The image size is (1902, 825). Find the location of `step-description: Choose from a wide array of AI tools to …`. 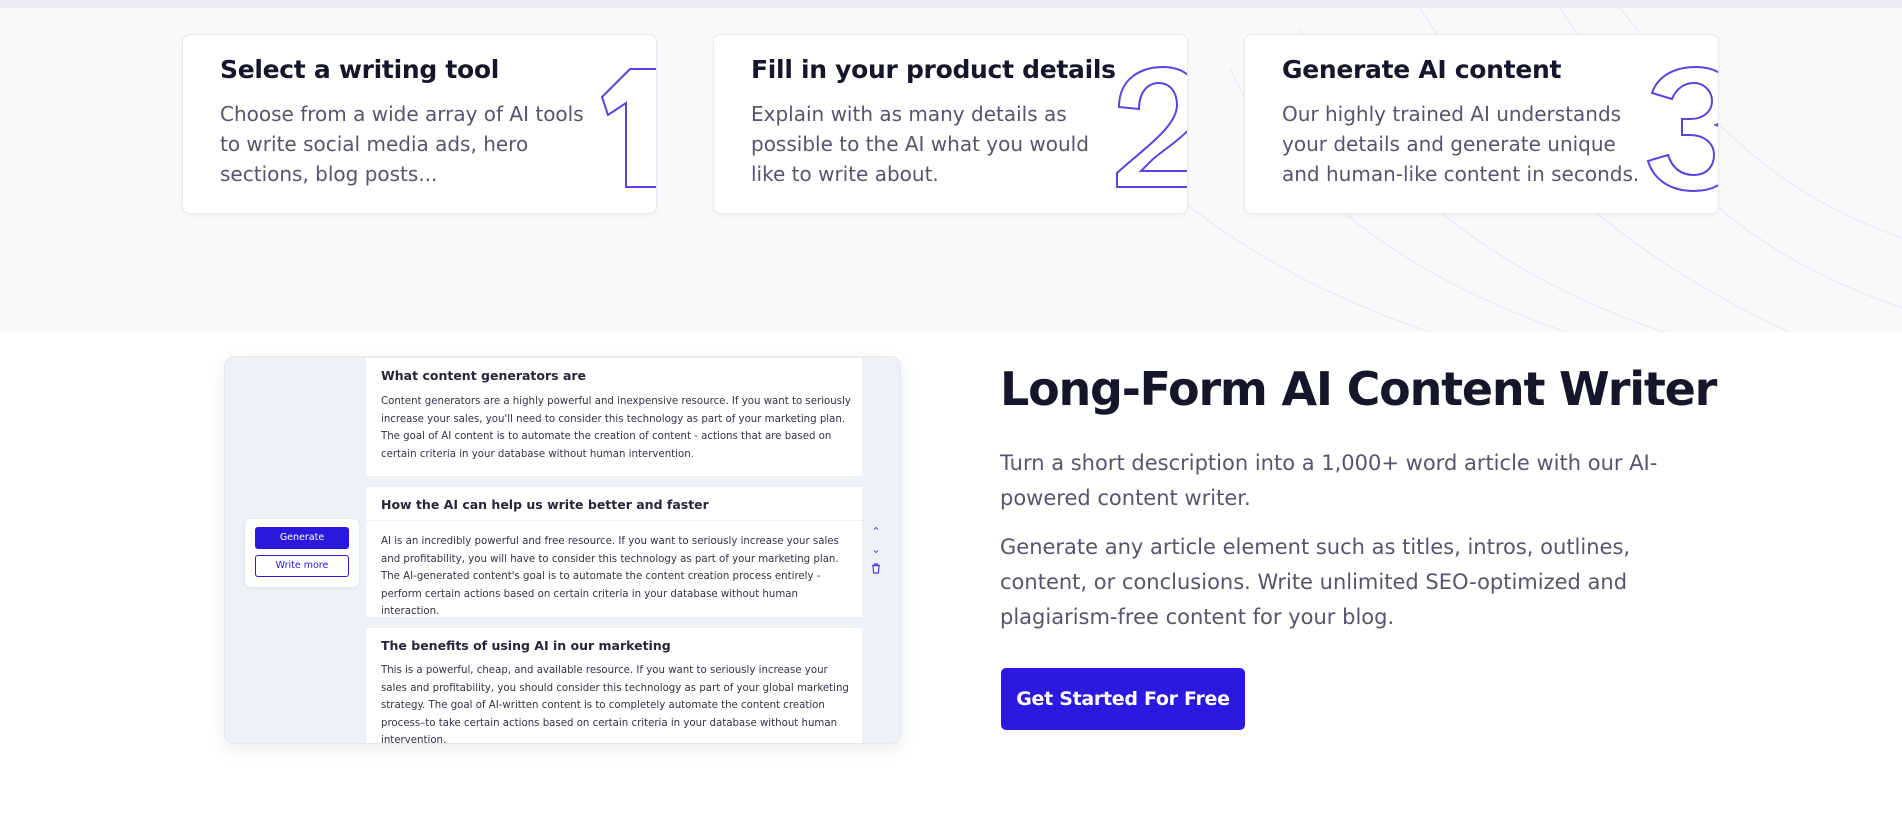

step-description: Choose from a wide array of AI tools to … is located at coordinates (402, 144).